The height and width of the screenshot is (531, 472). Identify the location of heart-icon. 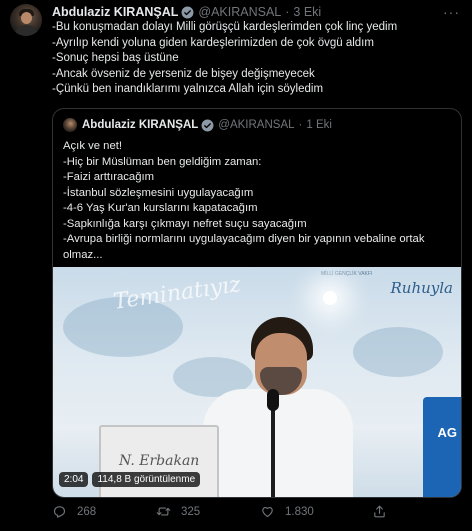
(267, 512).